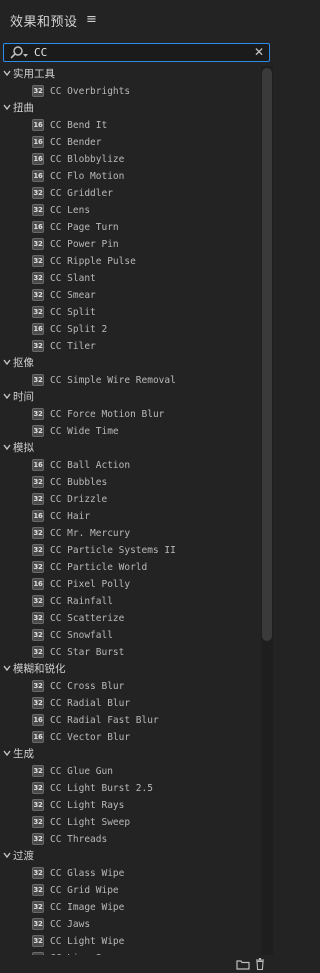  What do you see at coordinates (130, 839) in the screenshot?
I see `effect-item: 32 CC Threads` at bounding box center [130, 839].